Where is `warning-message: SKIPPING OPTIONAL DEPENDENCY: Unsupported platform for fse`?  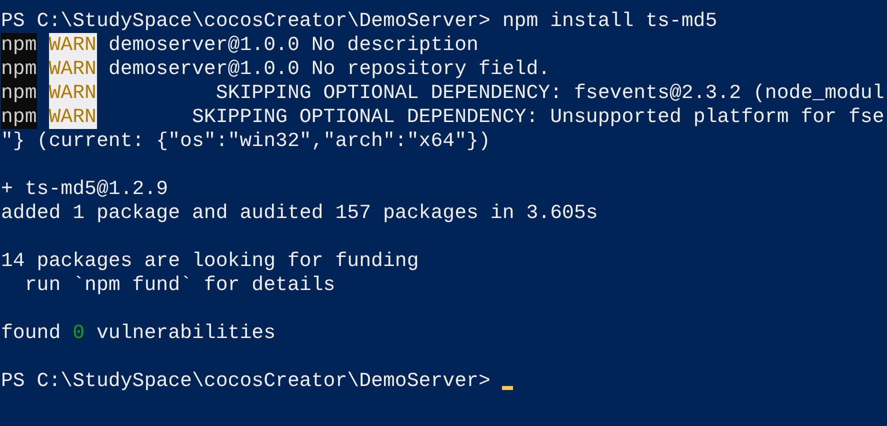
warning-message: SKIPPING OPTIONAL DEPENDENCY: Unsupported platform for fse is located at coordinates (537, 117).